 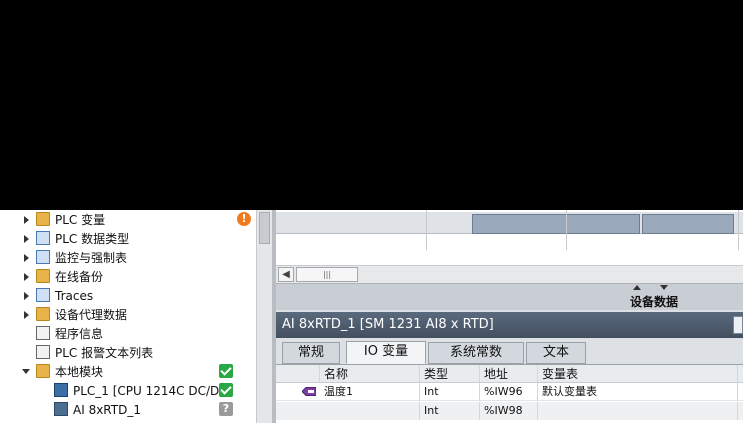 I want to click on tree-item-label: AI 8xRTD_1, so click(x=107, y=409).